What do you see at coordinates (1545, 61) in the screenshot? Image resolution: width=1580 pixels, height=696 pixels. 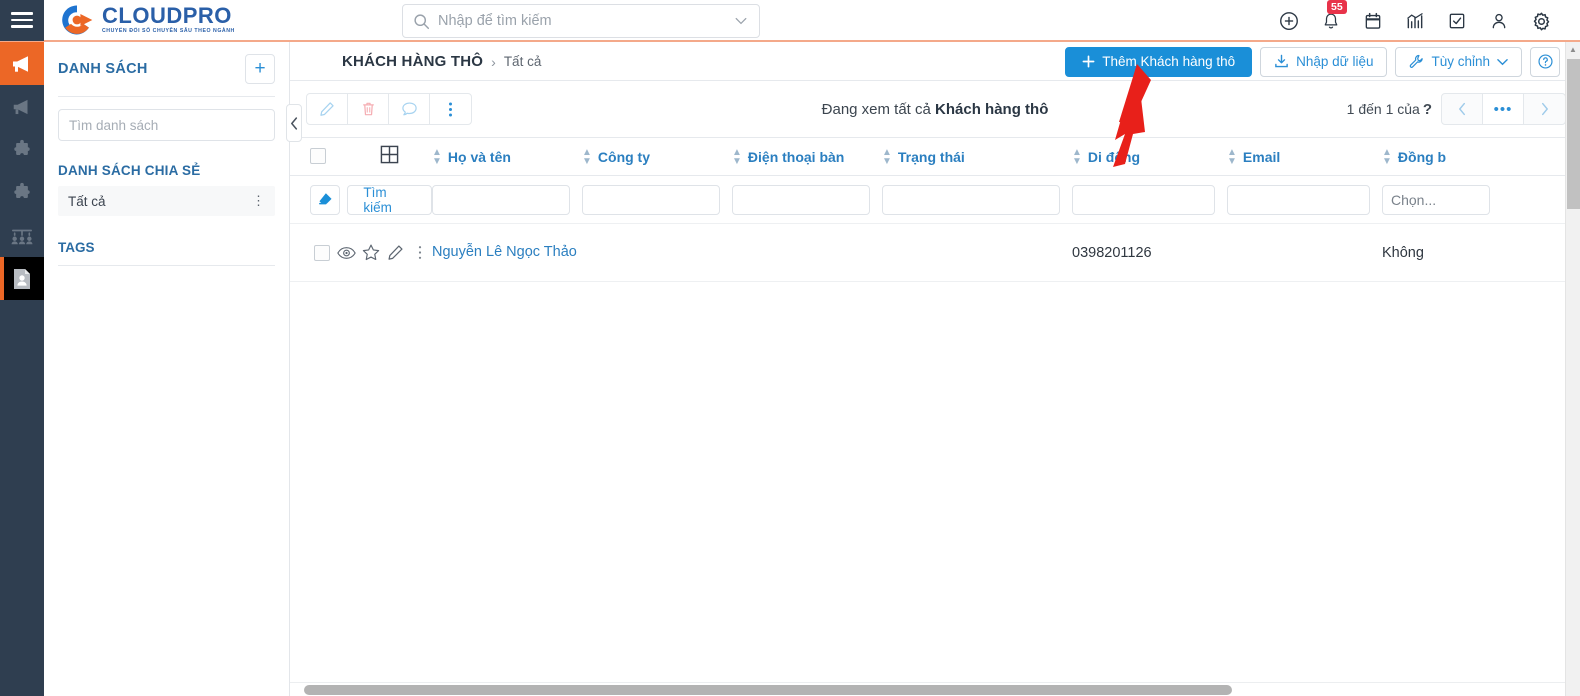 I see `help-button` at bounding box center [1545, 61].